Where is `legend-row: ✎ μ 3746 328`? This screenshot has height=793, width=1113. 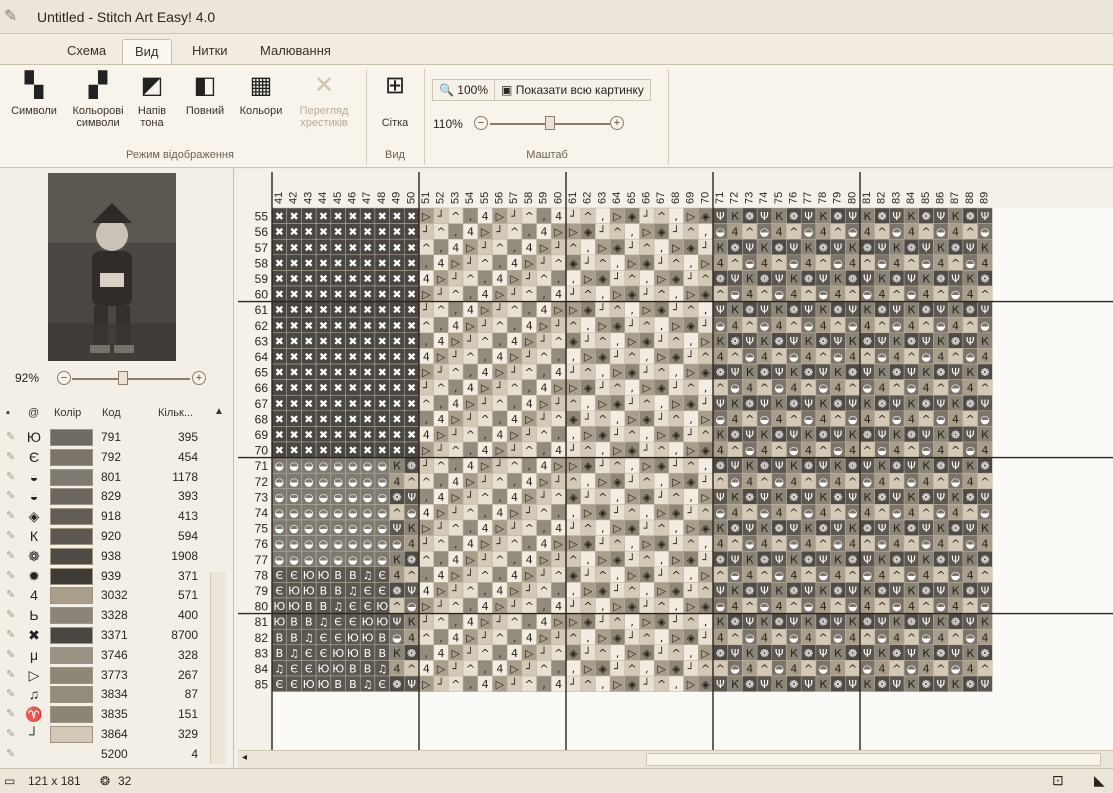
legend-row: ✎ μ 3746 328 is located at coordinates (105, 656).